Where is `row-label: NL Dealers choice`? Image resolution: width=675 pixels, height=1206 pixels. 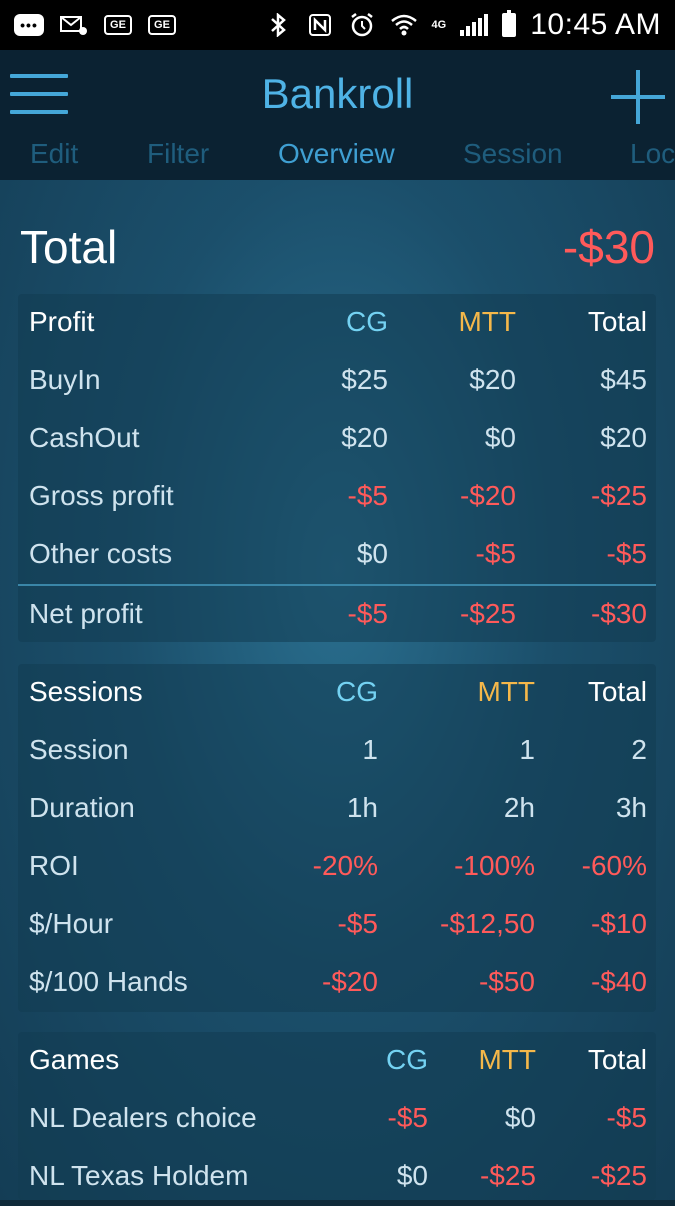 row-label: NL Dealers choice is located at coordinates (143, 1117).